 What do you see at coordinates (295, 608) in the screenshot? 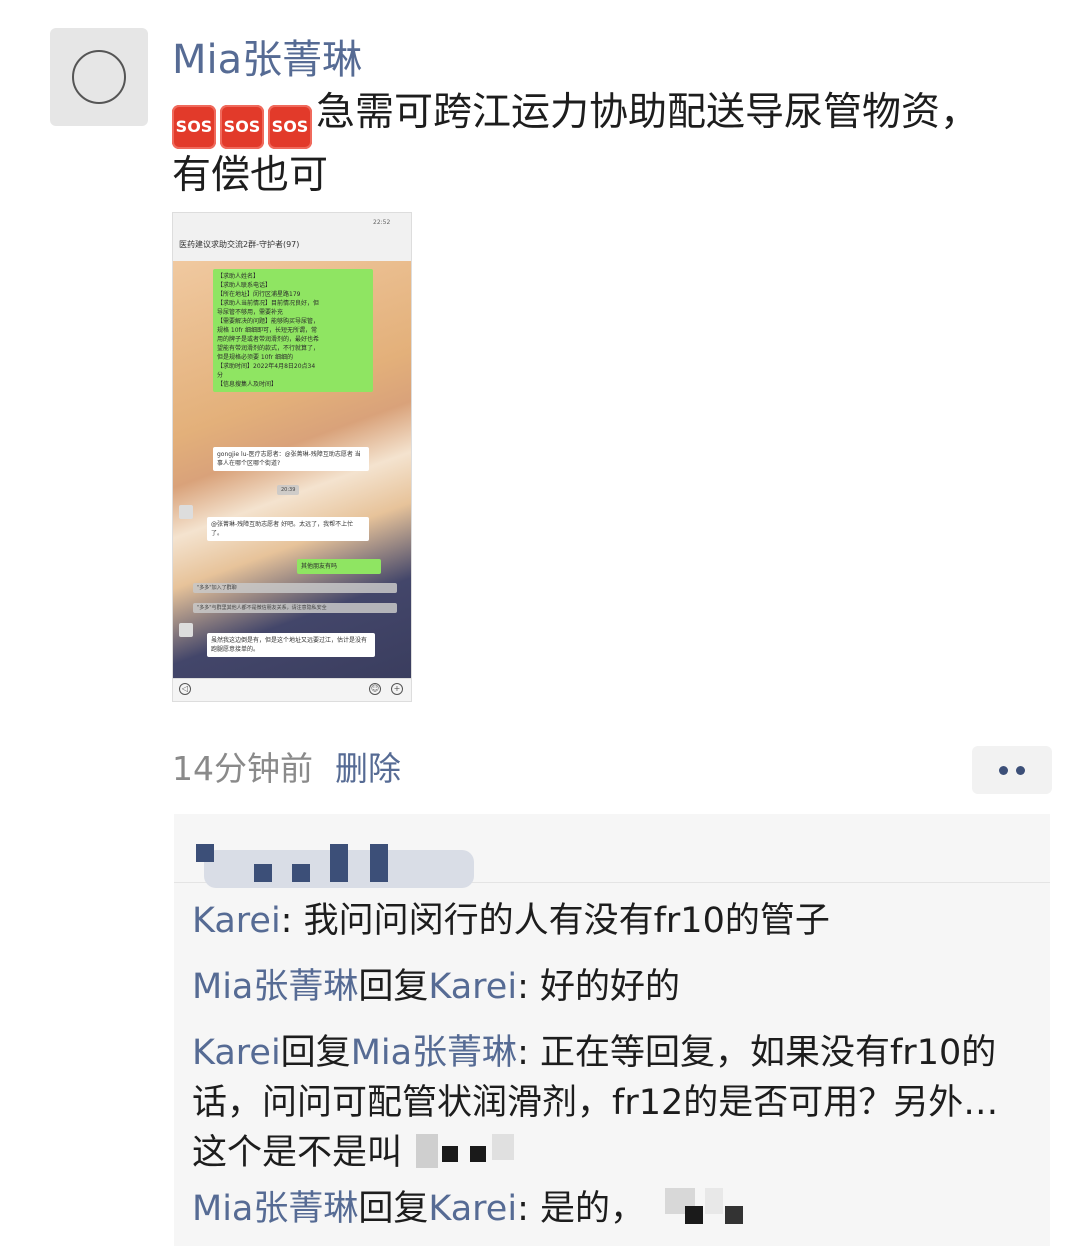
I see `system-note-2: "多多"与群里其他人都不是微信朋友关系，请注意隐私安全` at bounding box center [295, 608].